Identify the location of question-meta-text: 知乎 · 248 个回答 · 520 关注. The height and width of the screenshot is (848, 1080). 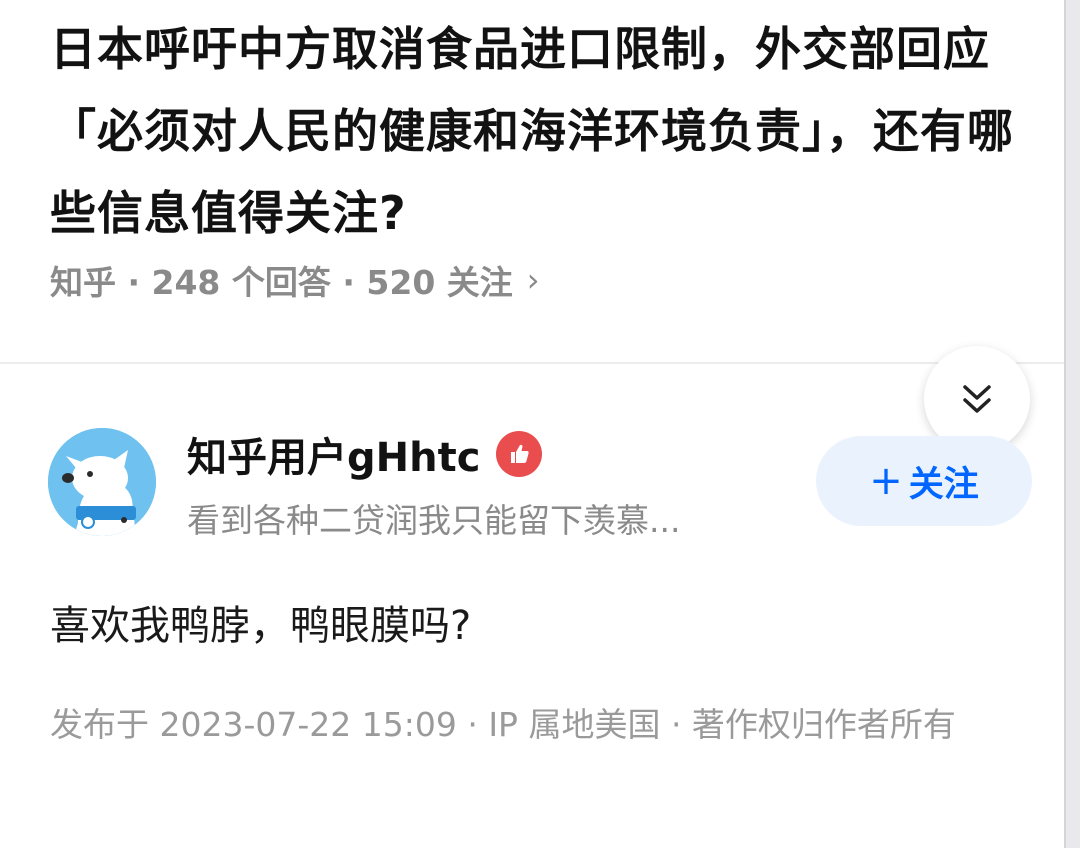
(281, 282).